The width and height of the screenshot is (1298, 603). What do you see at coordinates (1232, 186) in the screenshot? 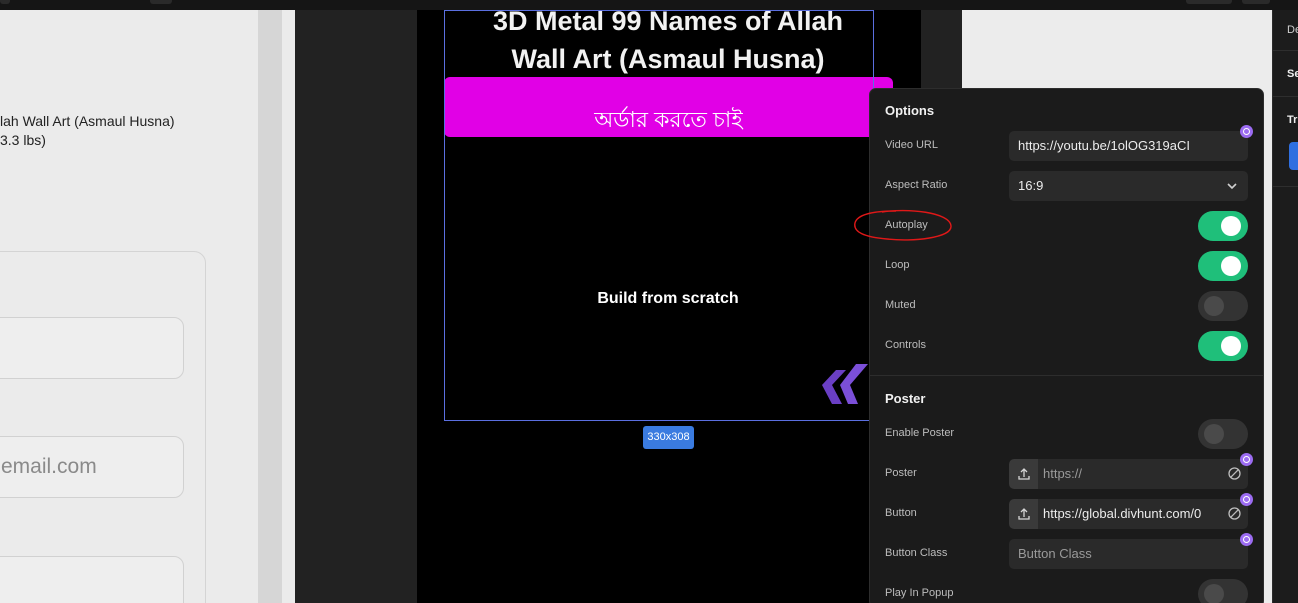
I see `chevron-down-icon` at bounding box center [1232, 186].